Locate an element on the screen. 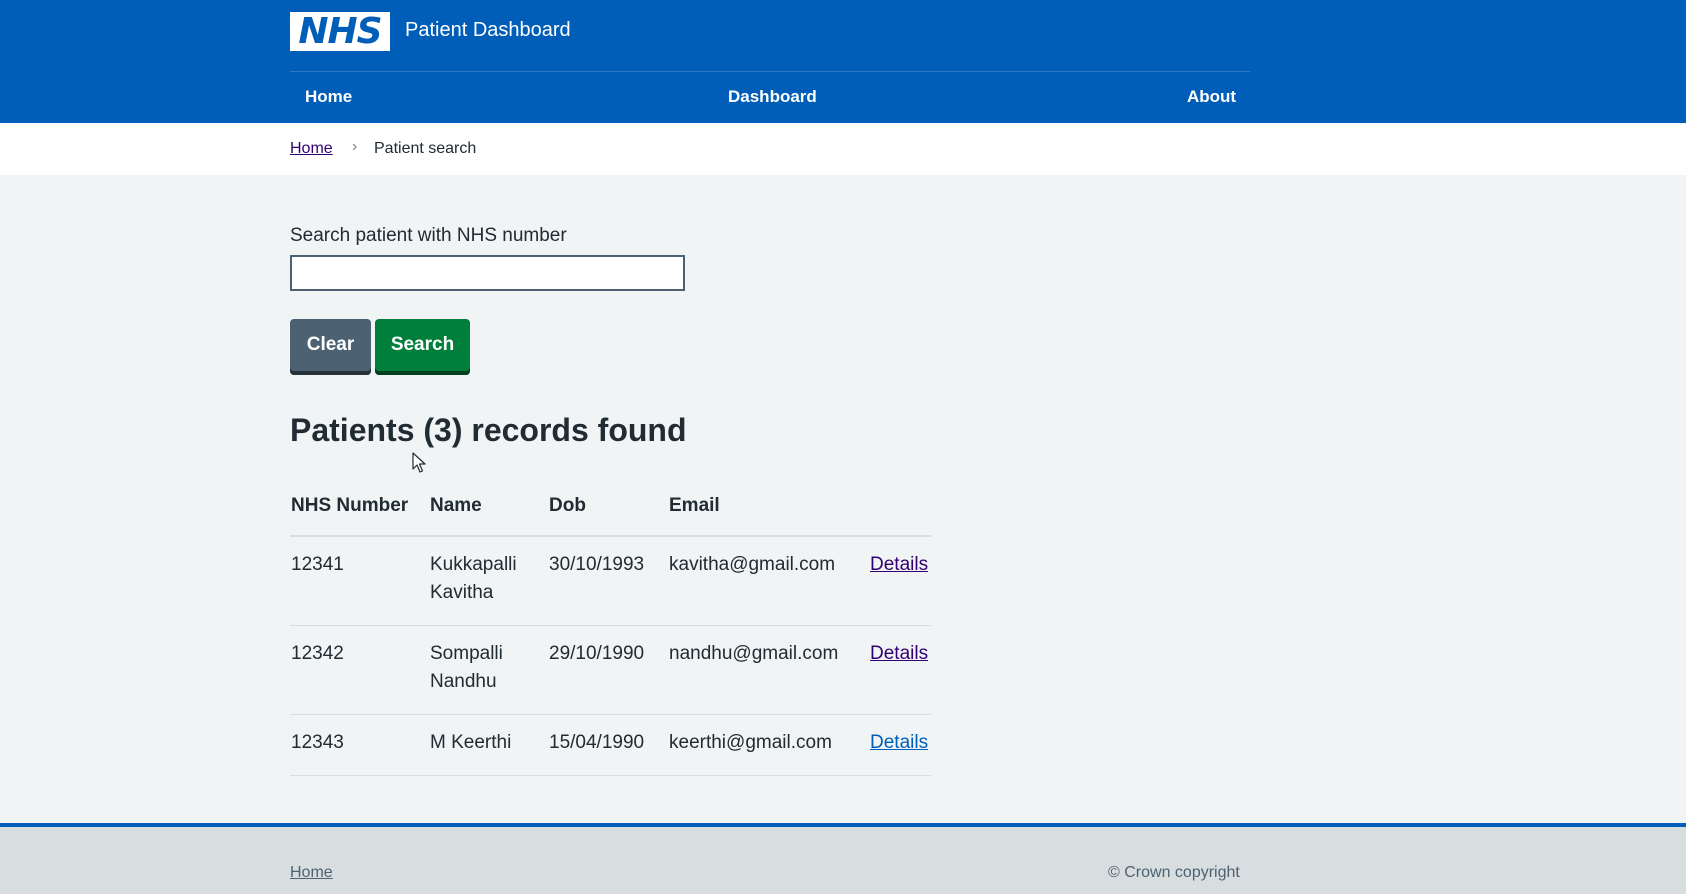 This screenshot has height=894, width=1686. nhs-number-search-input is located at coordinates (487, 273).